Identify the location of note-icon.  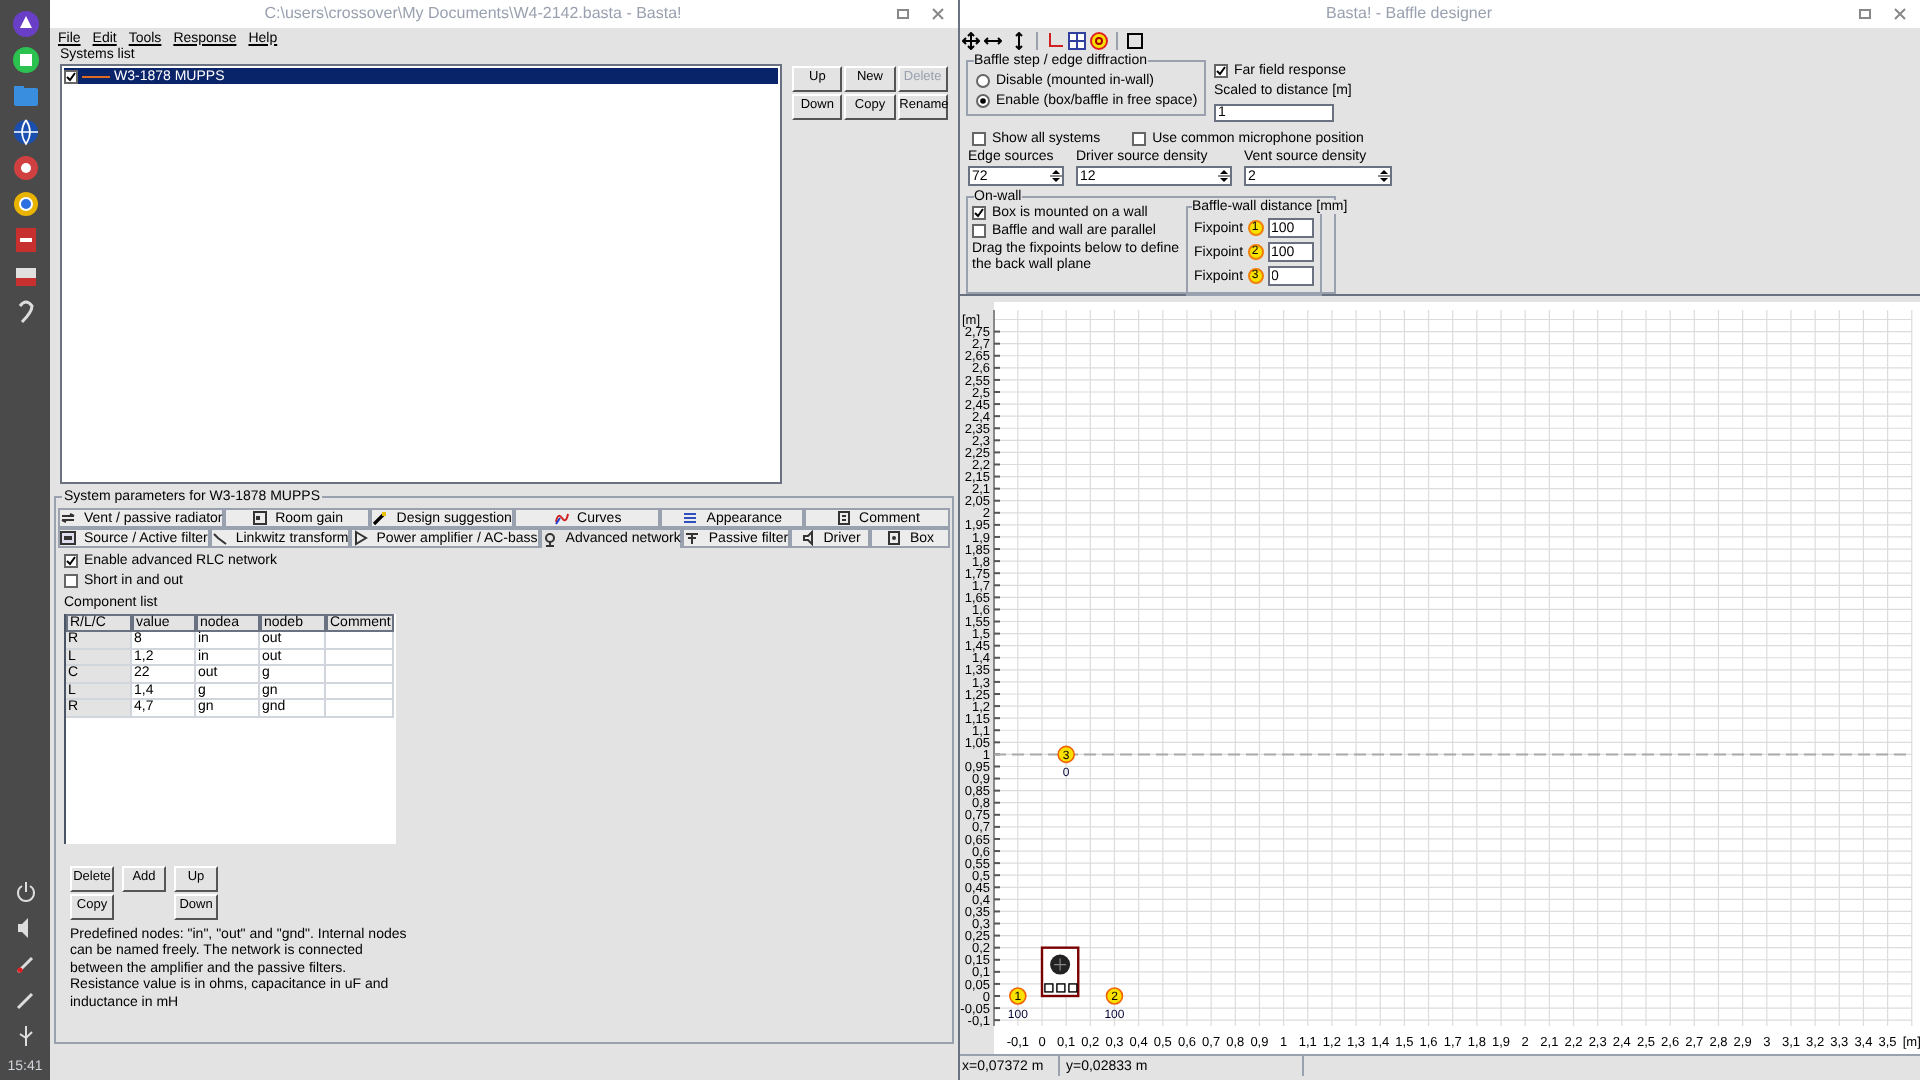
(843, 518).